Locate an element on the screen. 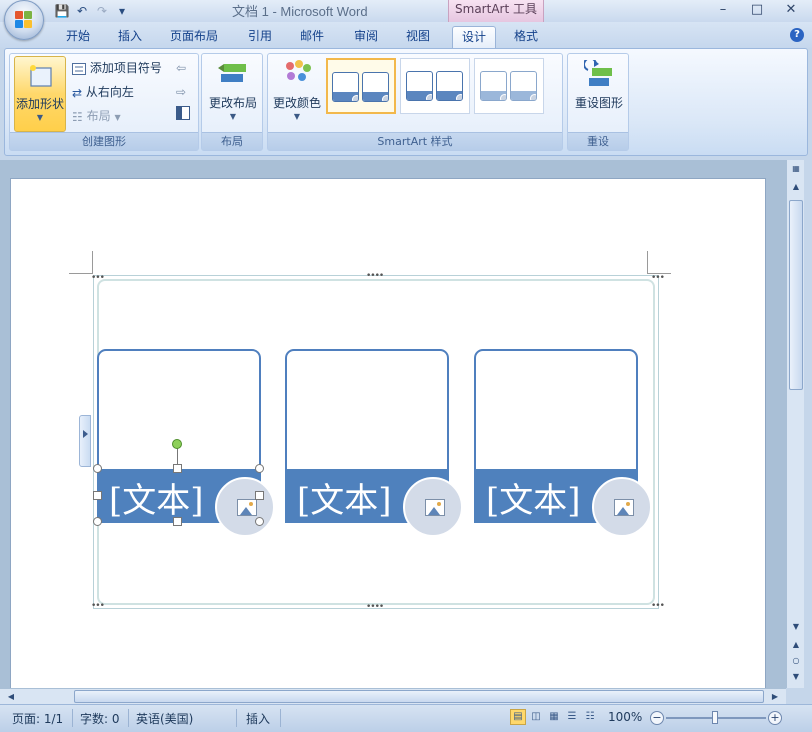 The height and width of the screenshot is (732, 812). tab-references: 引用 is located at coordinates (260, 37).